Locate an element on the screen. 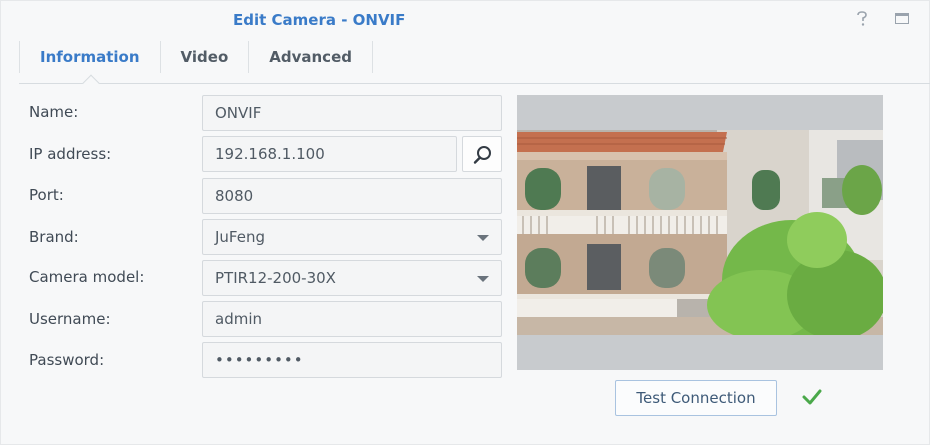 Image resolution: width=930 pixels, height=445 pixels. test-connection-button: Test Connection is located at coordinates (696, 398).